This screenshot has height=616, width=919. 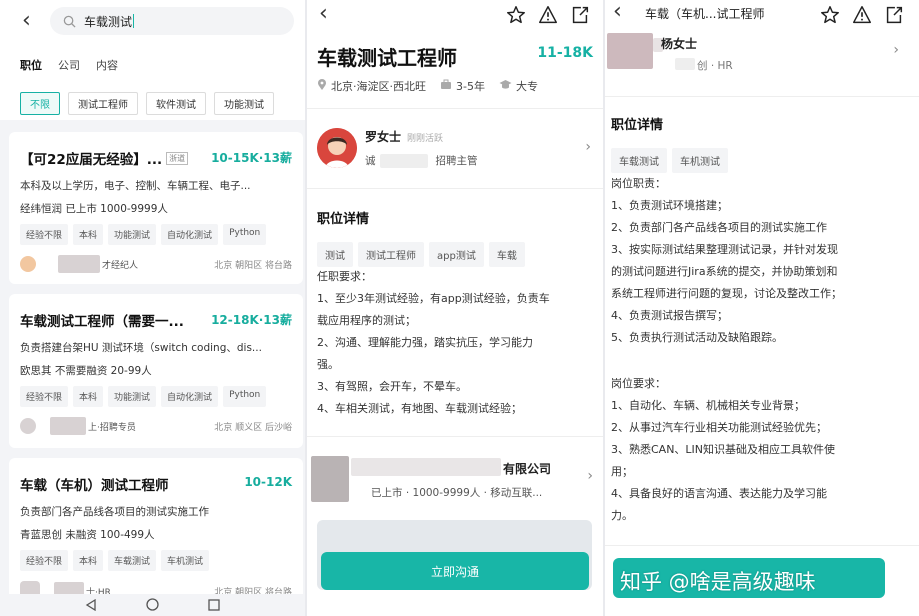 What do you see at coordinates (344, 276) in the screenshot?
I see `requirements-title: 任职要求：` at bounding box center [344, 276].